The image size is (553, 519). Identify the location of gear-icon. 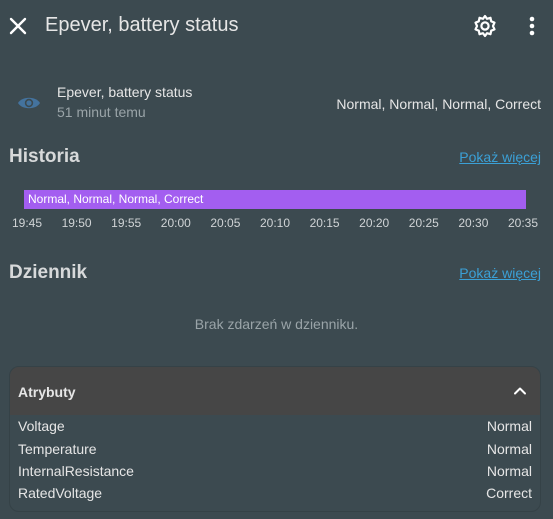
(485, 26).